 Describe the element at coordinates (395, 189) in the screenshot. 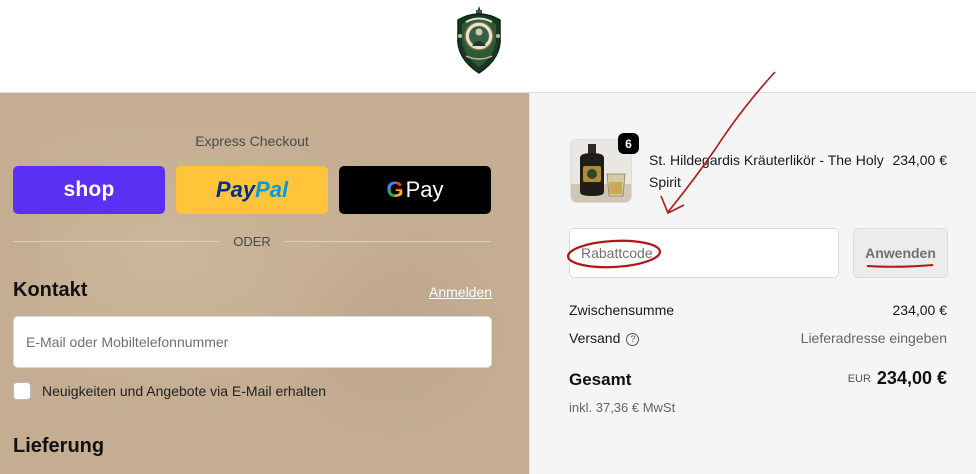

I see `google-g-icon: G` at that location.